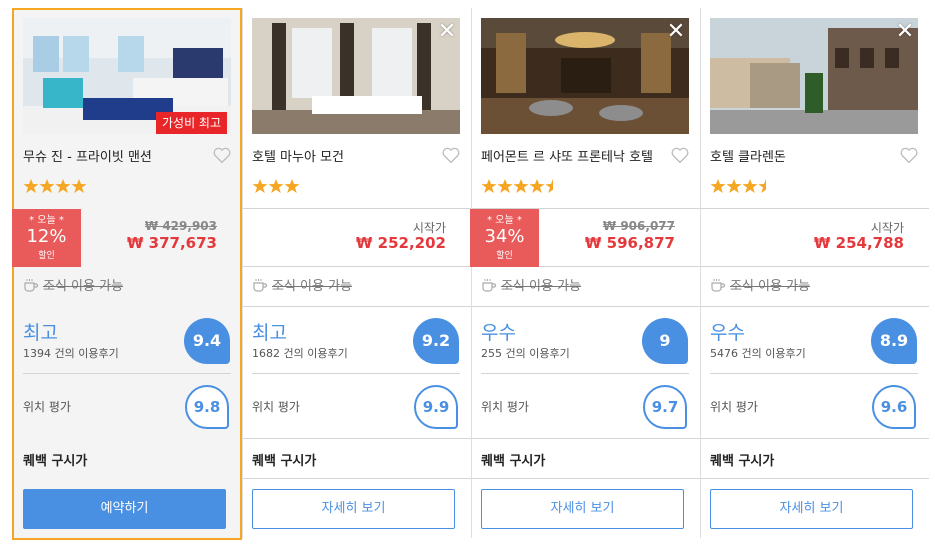 This screenshot has height=554, width=935. Describe the element at coordinates (894, 341) in the screenshot. I see `rating-score: 8.9` at that location.